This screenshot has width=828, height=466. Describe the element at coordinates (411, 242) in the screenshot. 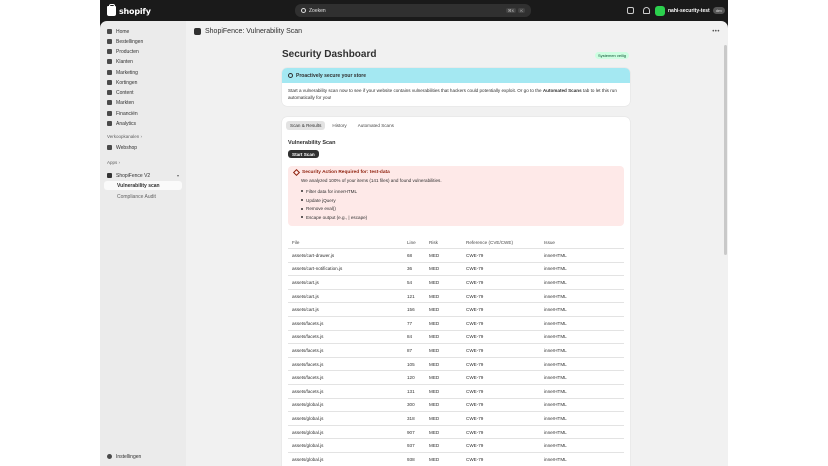

I see `column-header-line: Line` at that location.